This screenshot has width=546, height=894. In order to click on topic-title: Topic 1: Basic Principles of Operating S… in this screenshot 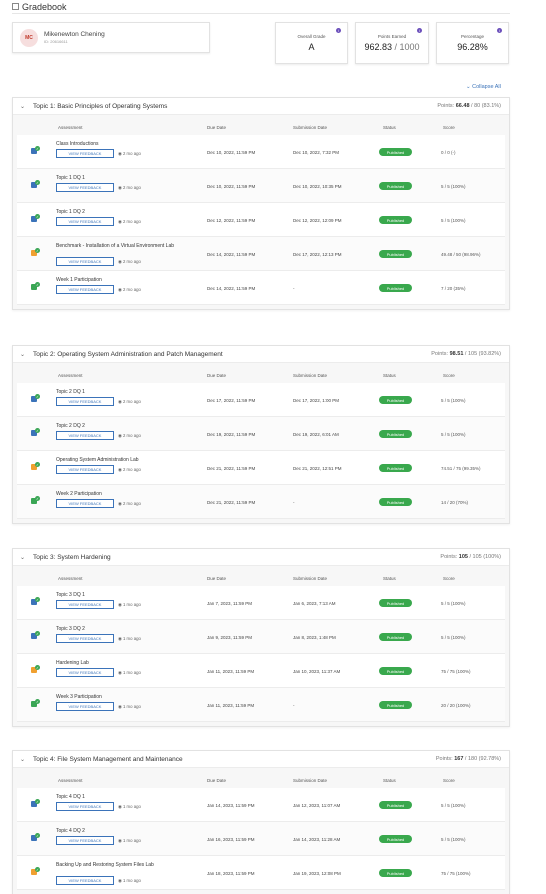, I will do `click(100, 106)`.